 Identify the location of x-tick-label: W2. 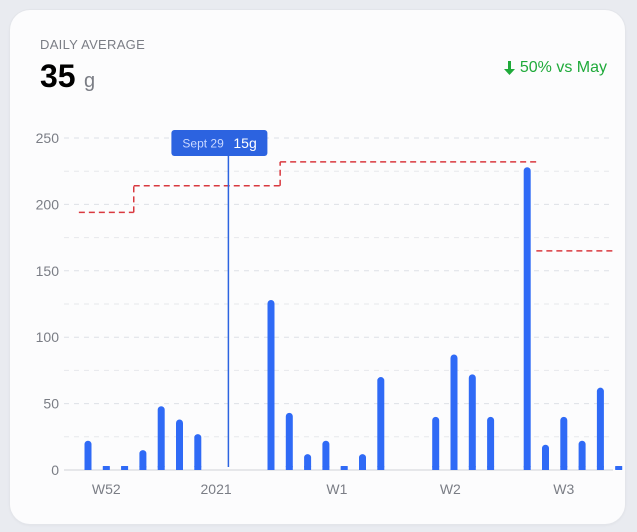
(450, 489).